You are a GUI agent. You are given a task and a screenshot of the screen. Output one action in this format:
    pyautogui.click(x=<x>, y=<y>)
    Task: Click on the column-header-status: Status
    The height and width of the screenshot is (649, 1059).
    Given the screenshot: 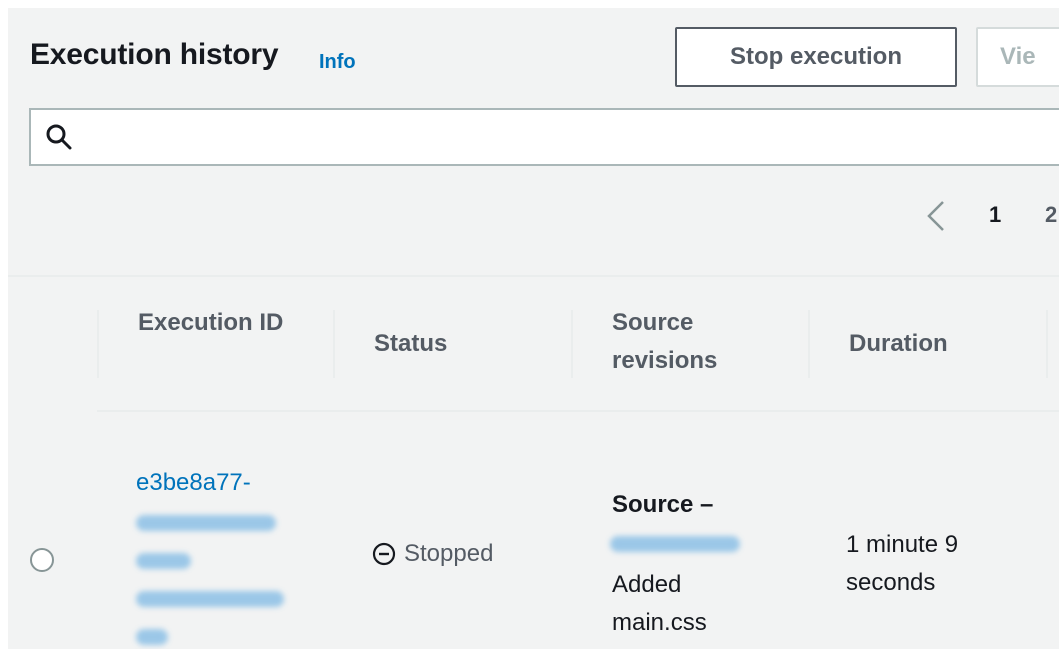 What is the action you would take?
    pyautogui.click(x=410, y=344)
    